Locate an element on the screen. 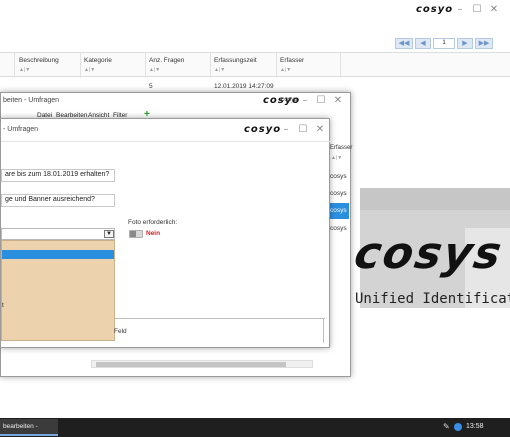 The image size is (510, 437). pen-icon: ✎ is located at coordinates (446, 426).